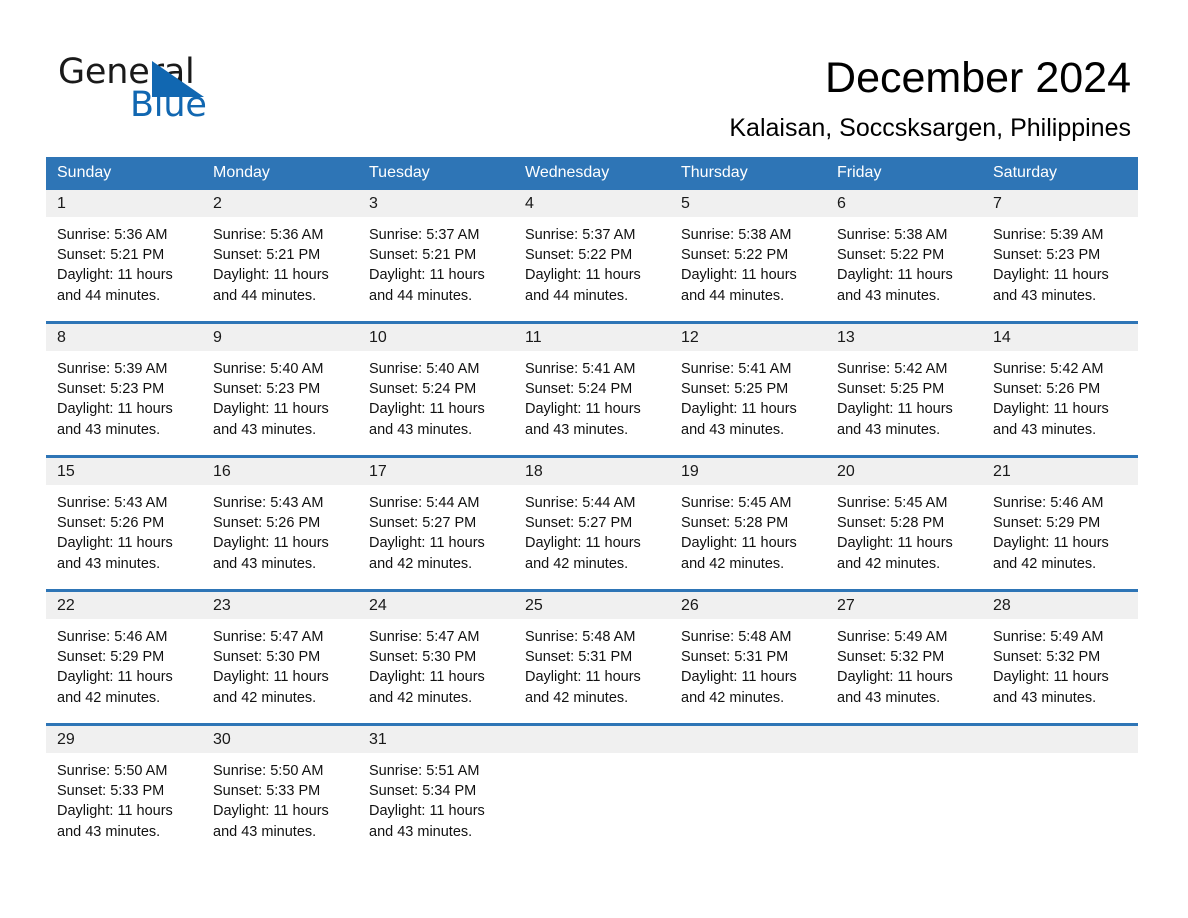 Image resolution: width=1188 pixels, height=918 pixels. I want to click on sunrise-text: Sunrise: 5:39 AM, so click(112, 369).